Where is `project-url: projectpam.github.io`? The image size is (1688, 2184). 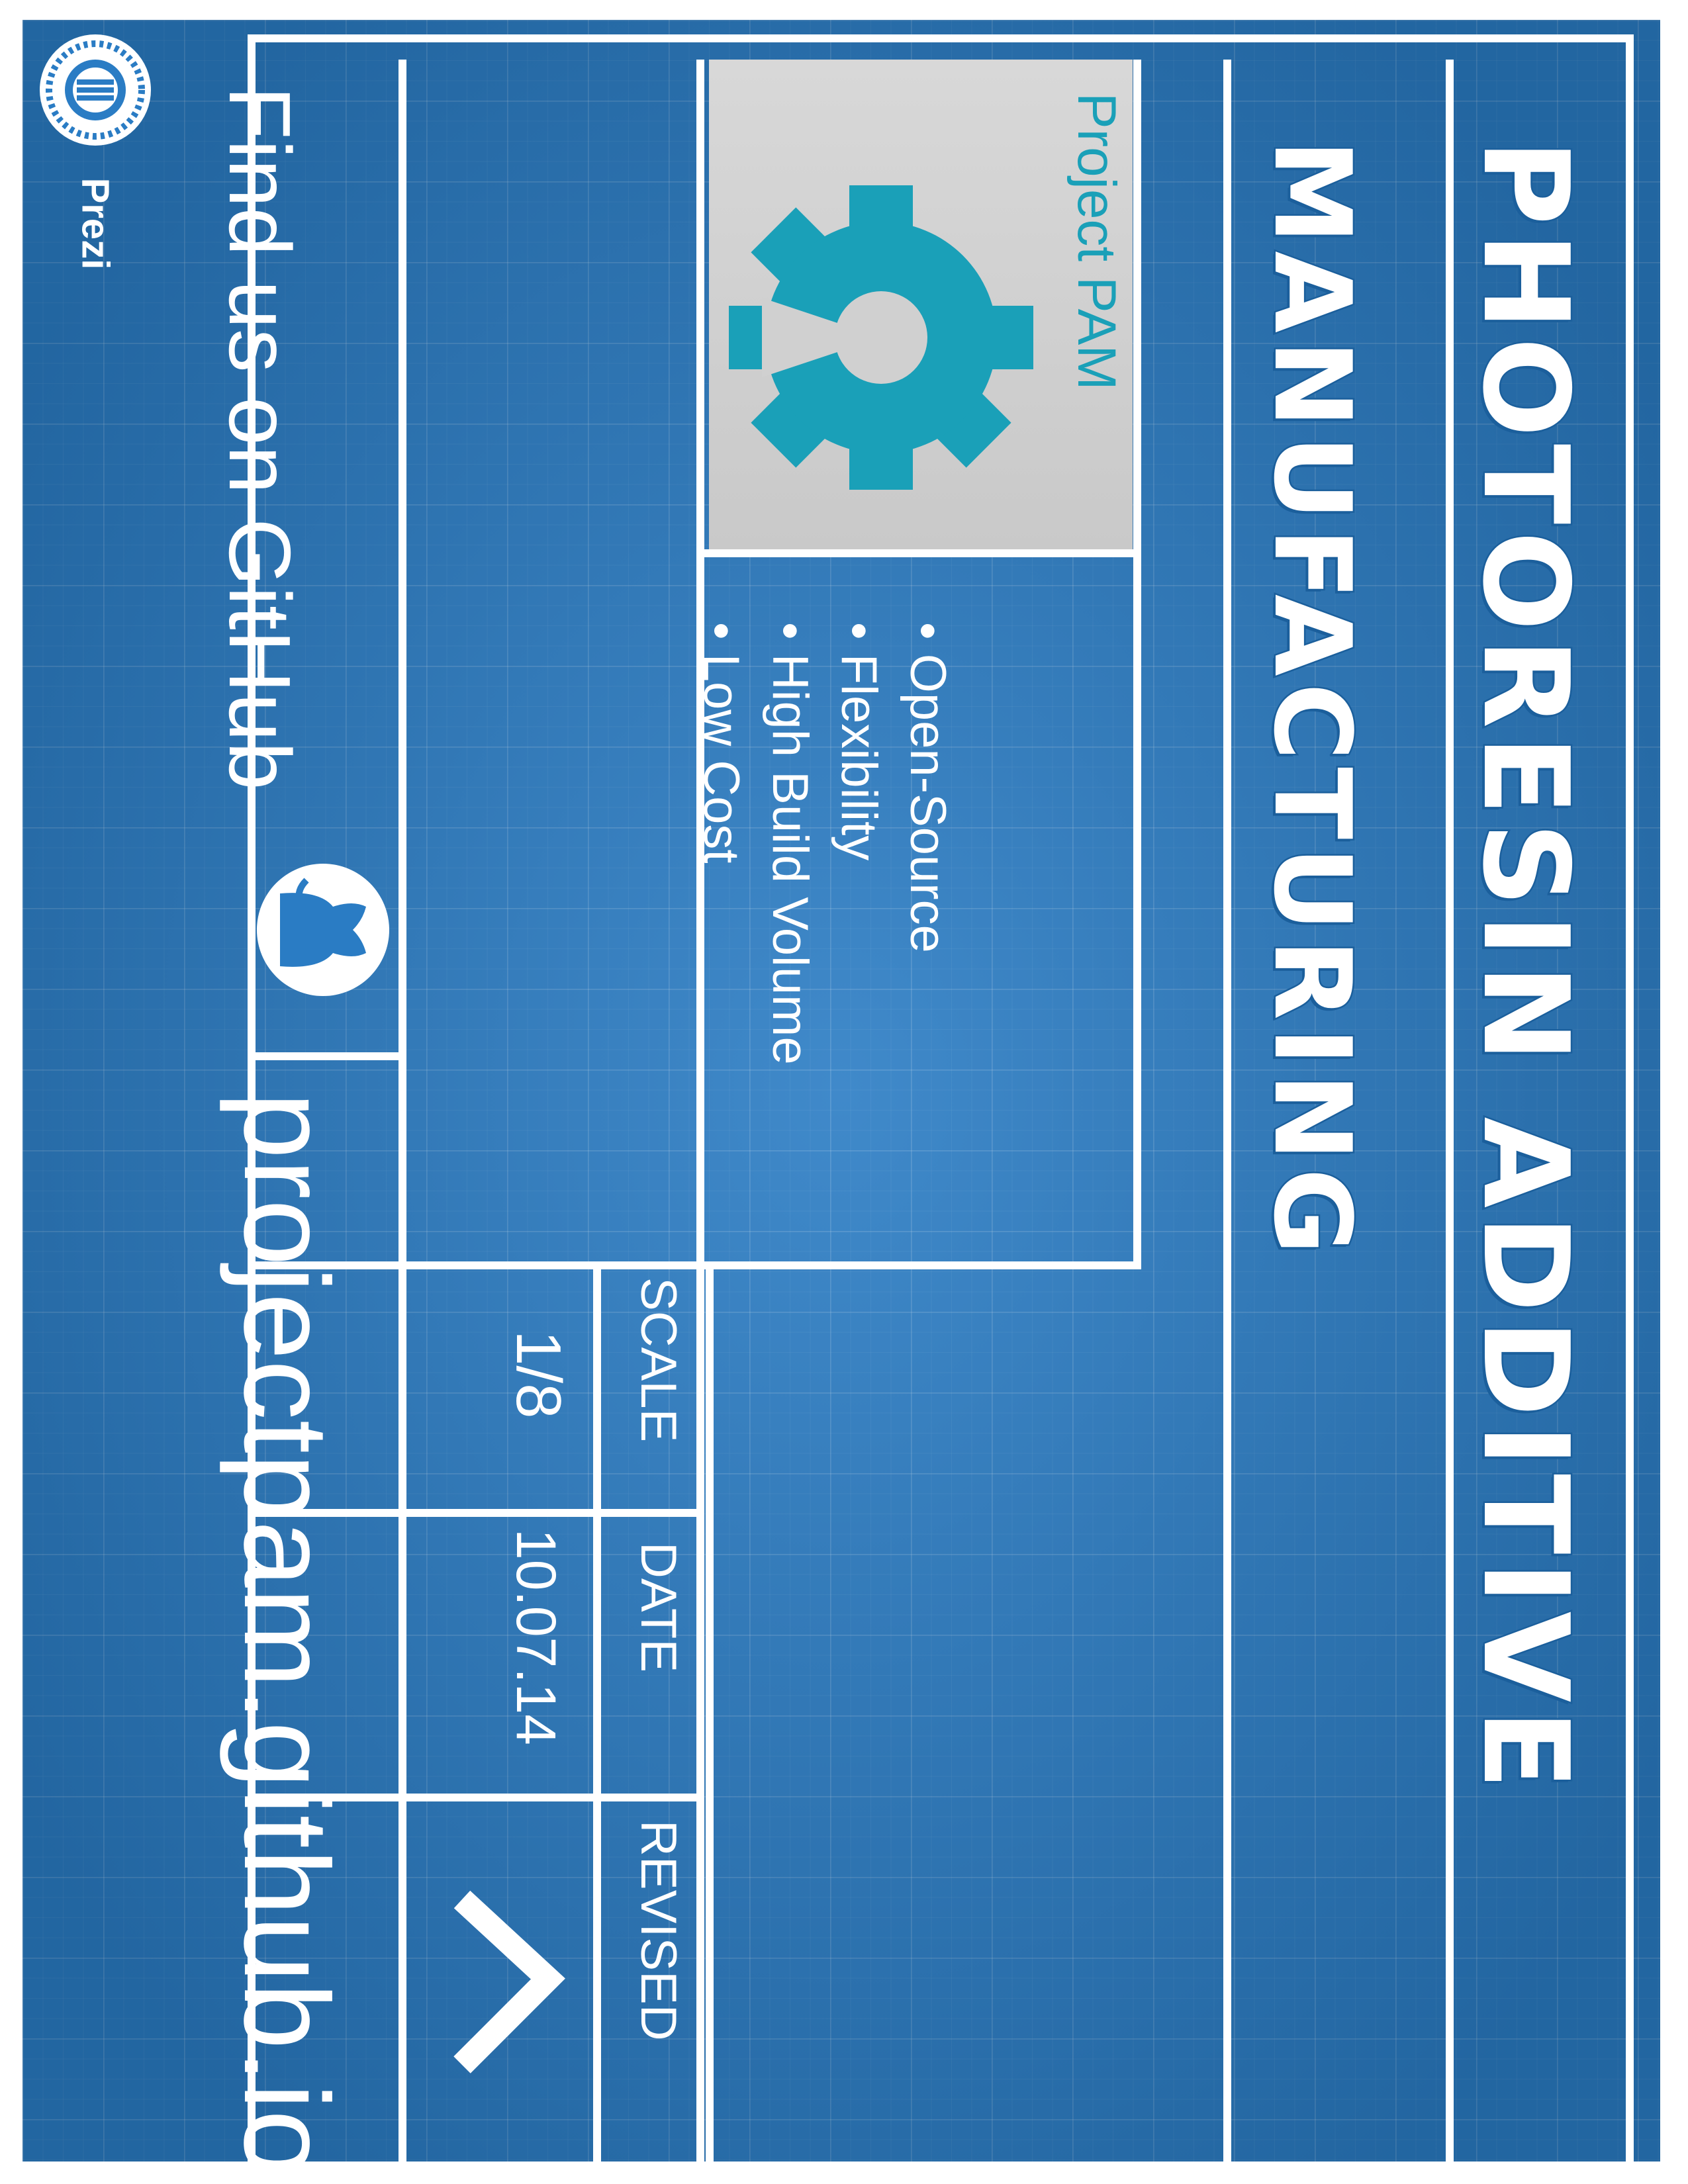
project-url: projectpam.github.io is located at coordinates (286, 1627).